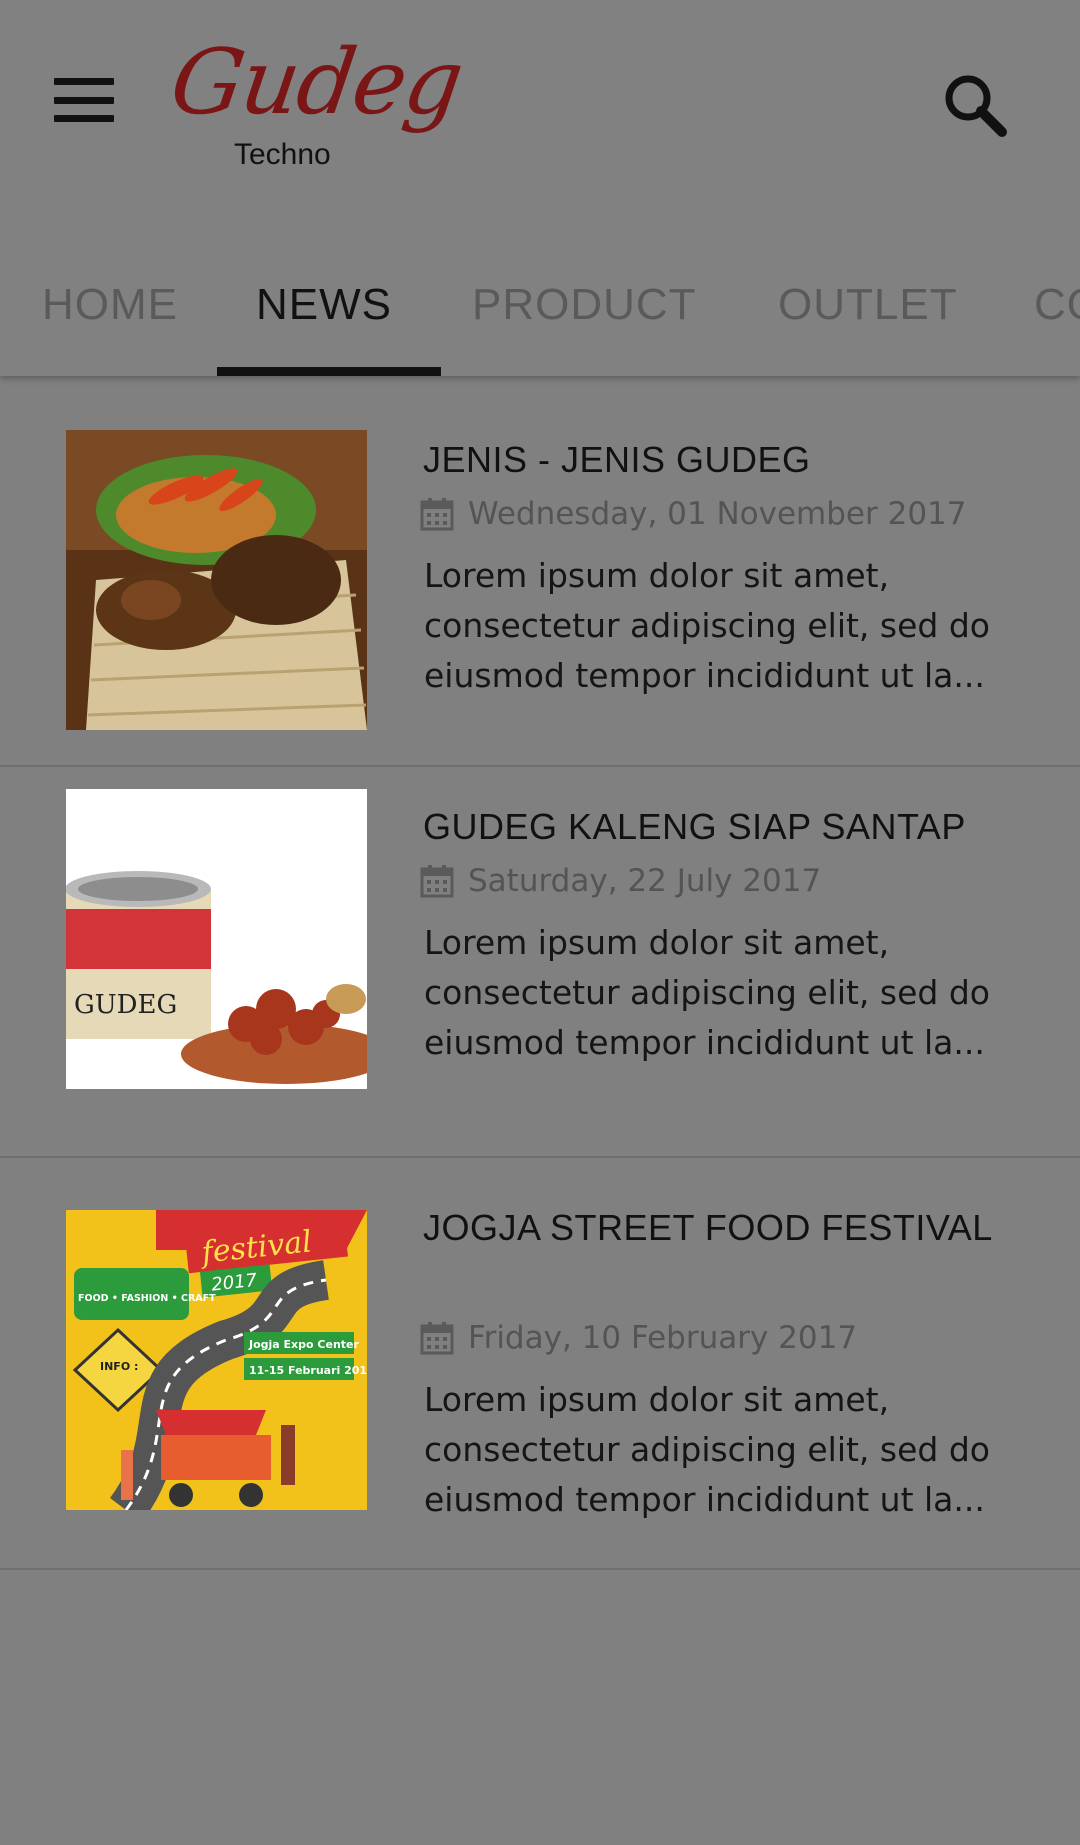 Image resolution: width=1080 pixels, height=1845 pixels. Describe the element at coordinates (125, 1005) in the screenshot. I see `can-label-text: GUDEG` at that location.